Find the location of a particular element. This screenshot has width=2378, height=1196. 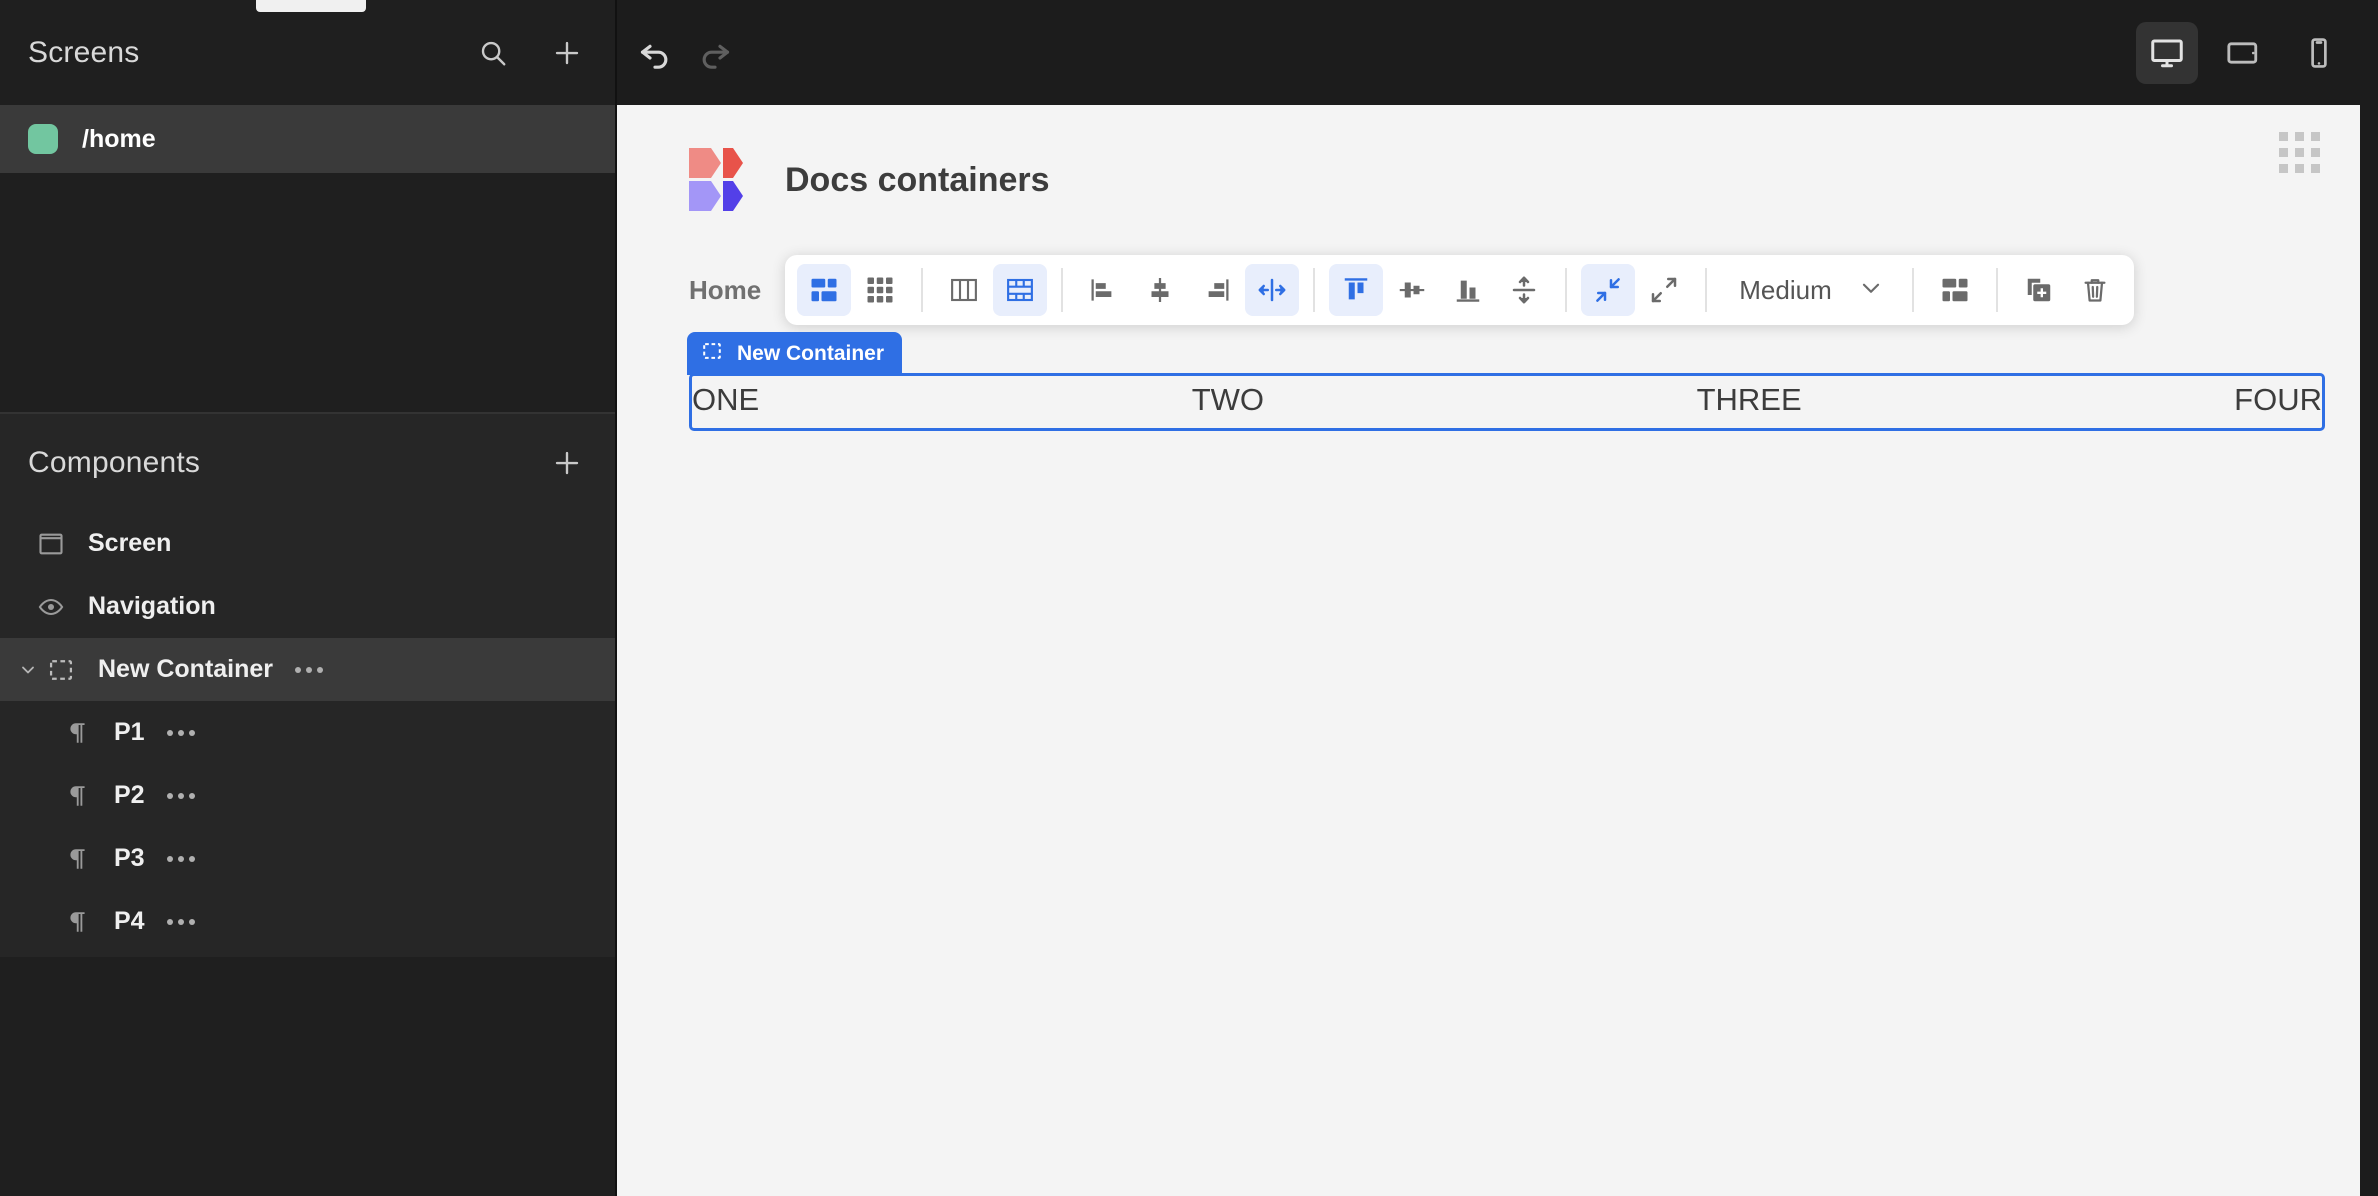

tree-item-label: P3 is located at coordinates (129, 858).